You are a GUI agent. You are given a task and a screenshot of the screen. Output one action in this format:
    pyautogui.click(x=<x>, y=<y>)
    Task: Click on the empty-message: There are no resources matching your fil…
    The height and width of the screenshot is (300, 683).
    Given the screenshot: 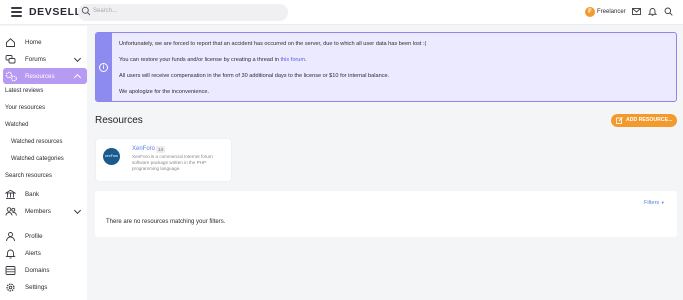 What is the action you would take?
    pyautogui.click(x=166, y=222)
    